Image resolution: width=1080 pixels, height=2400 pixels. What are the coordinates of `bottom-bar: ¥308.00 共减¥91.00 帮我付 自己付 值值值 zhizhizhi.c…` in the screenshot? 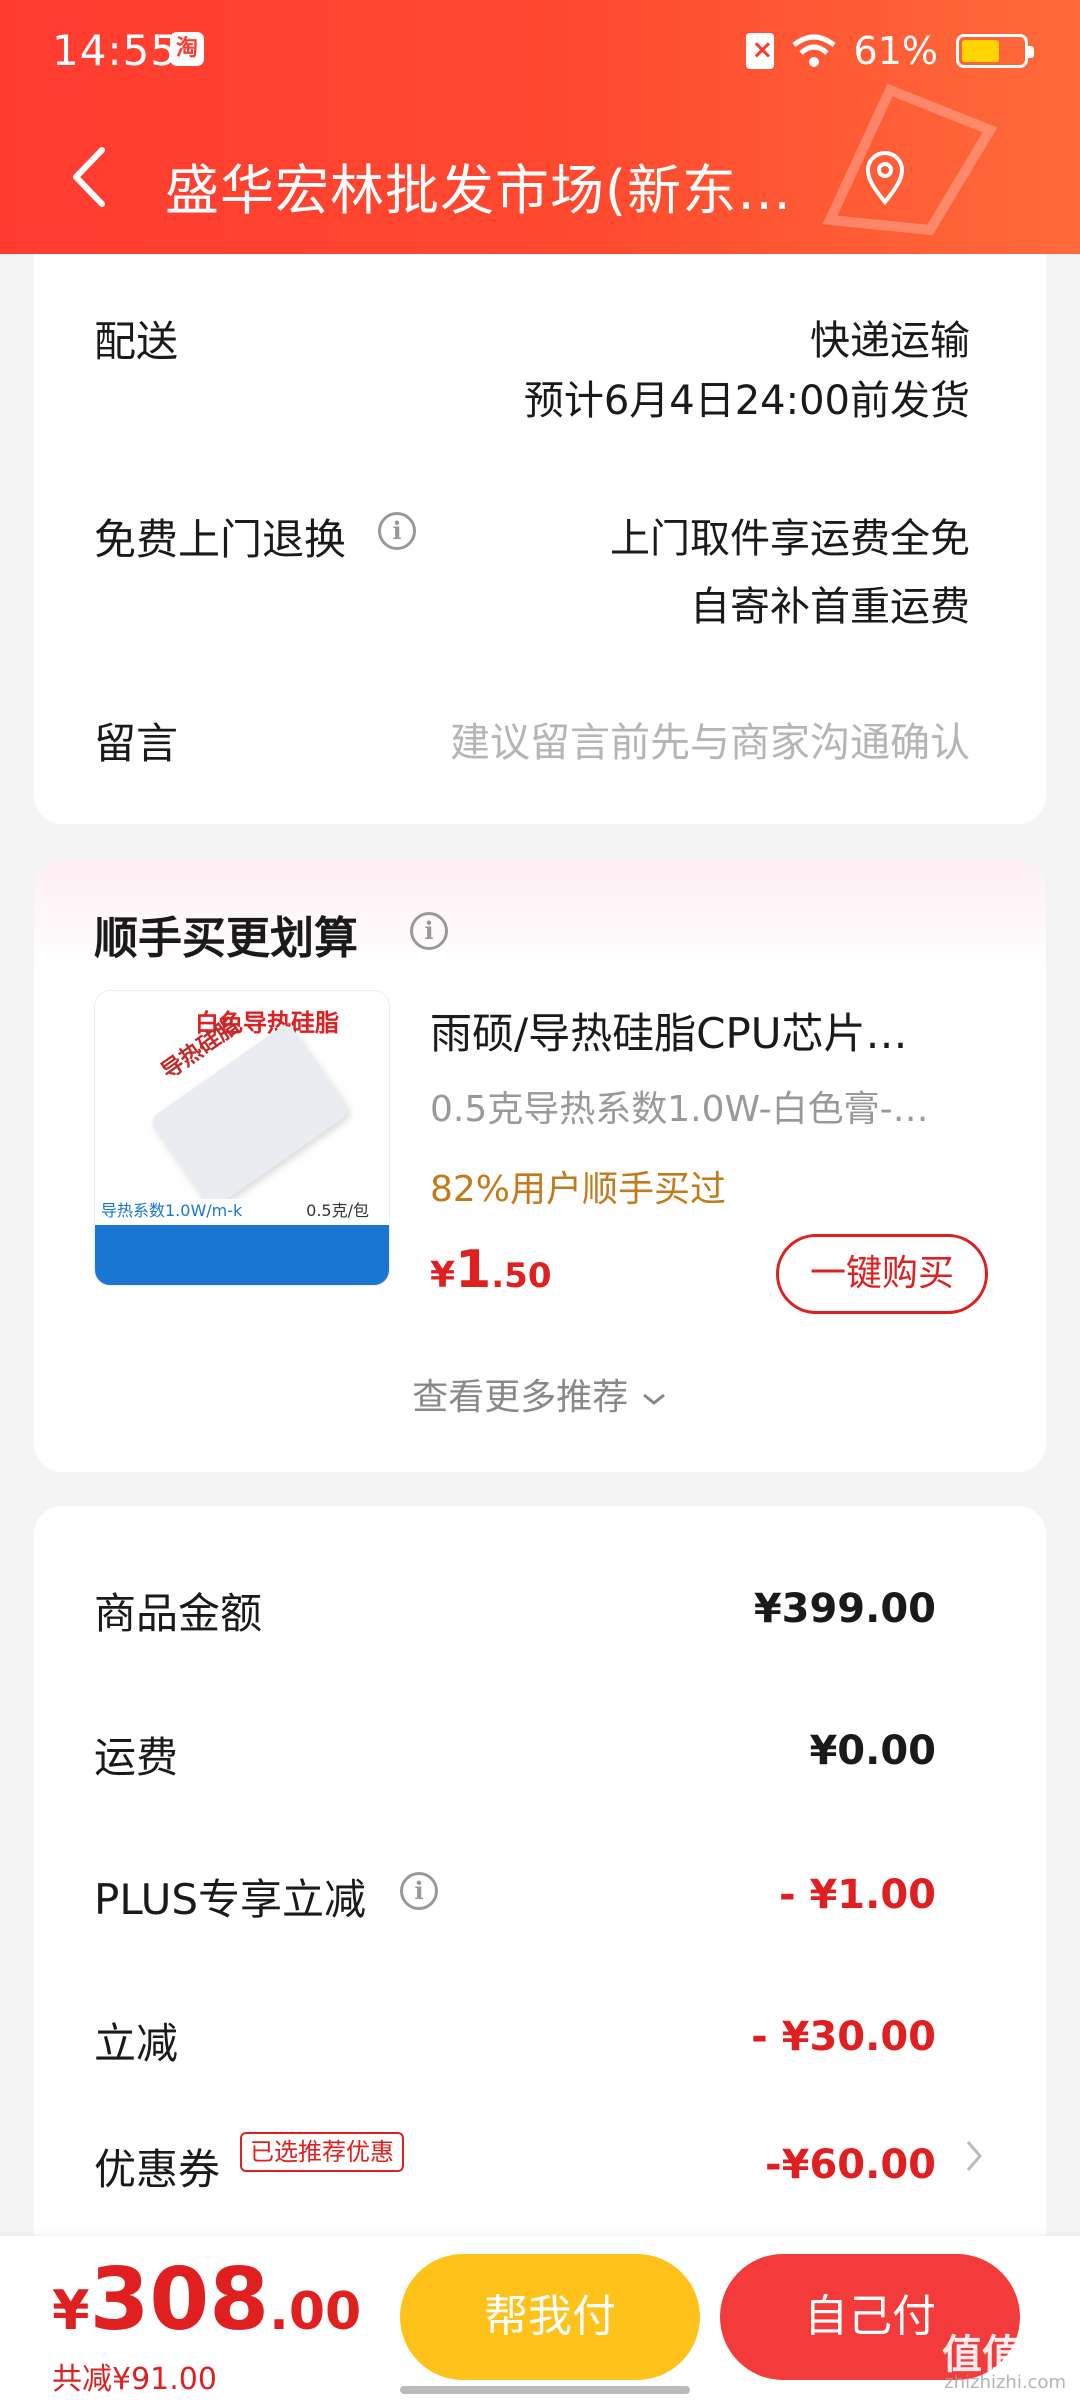 It's located at (540, 2318).